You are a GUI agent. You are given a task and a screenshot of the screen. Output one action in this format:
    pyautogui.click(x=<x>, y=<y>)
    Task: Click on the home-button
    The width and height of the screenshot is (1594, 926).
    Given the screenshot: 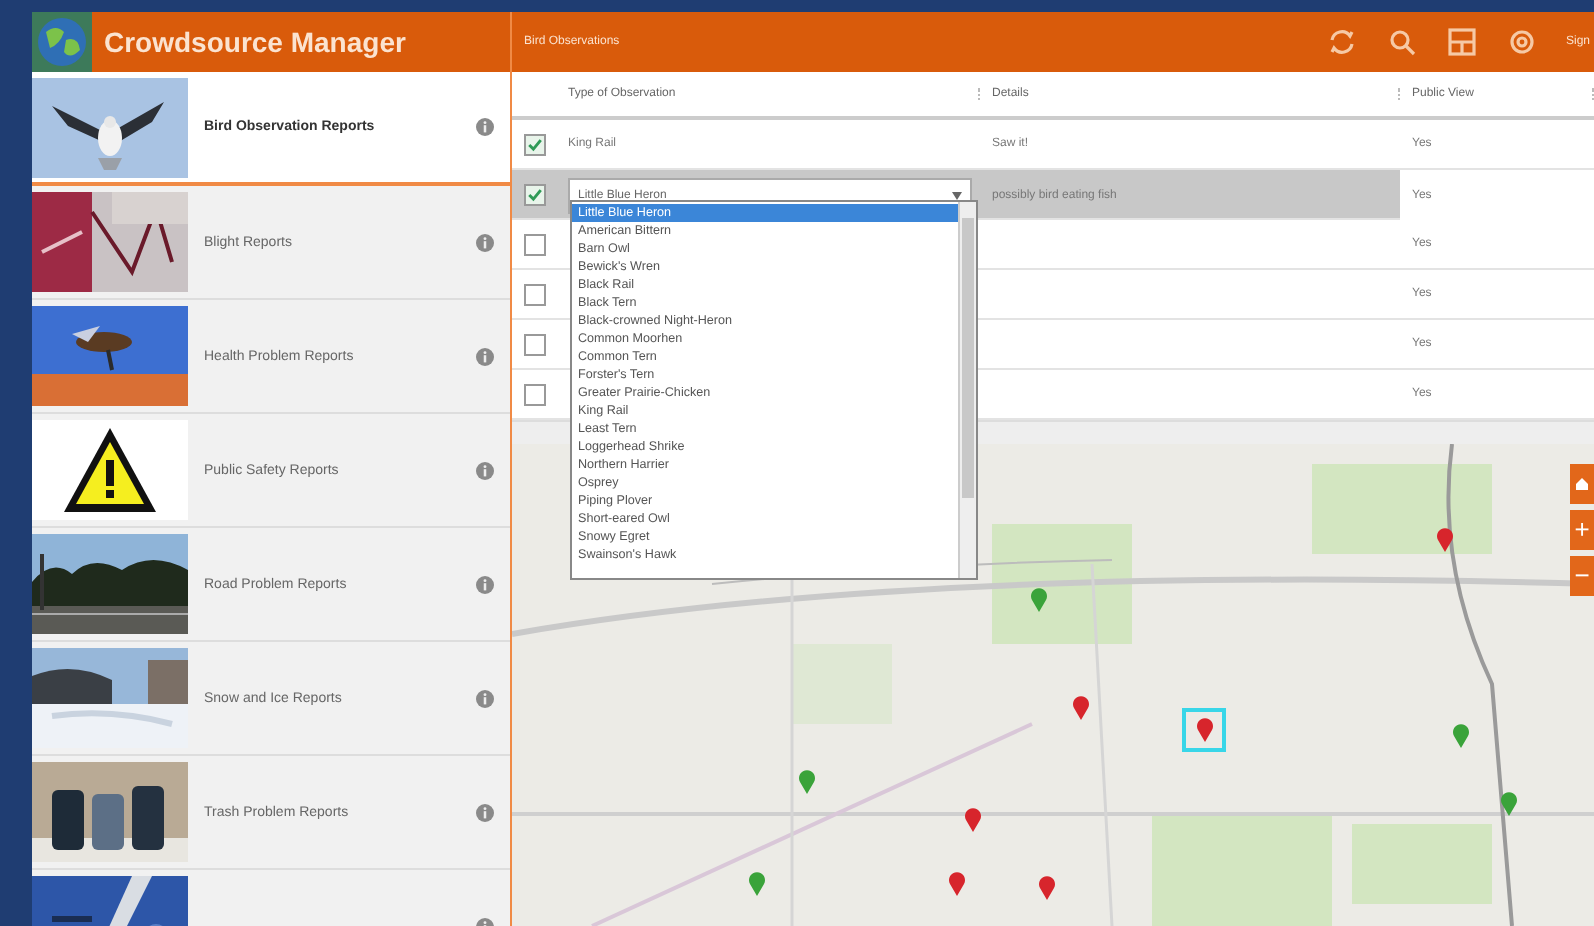 What is the action you would take?
    pyautogui.click(x=1582, y=484)
    